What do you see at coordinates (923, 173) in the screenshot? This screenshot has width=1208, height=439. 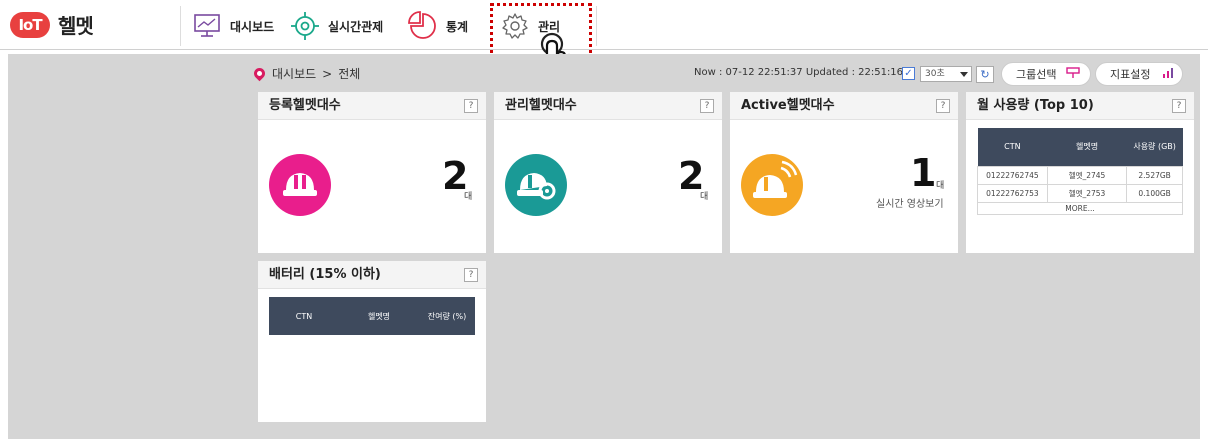 I see `active-count: 1` at bounding box center [923, 173].